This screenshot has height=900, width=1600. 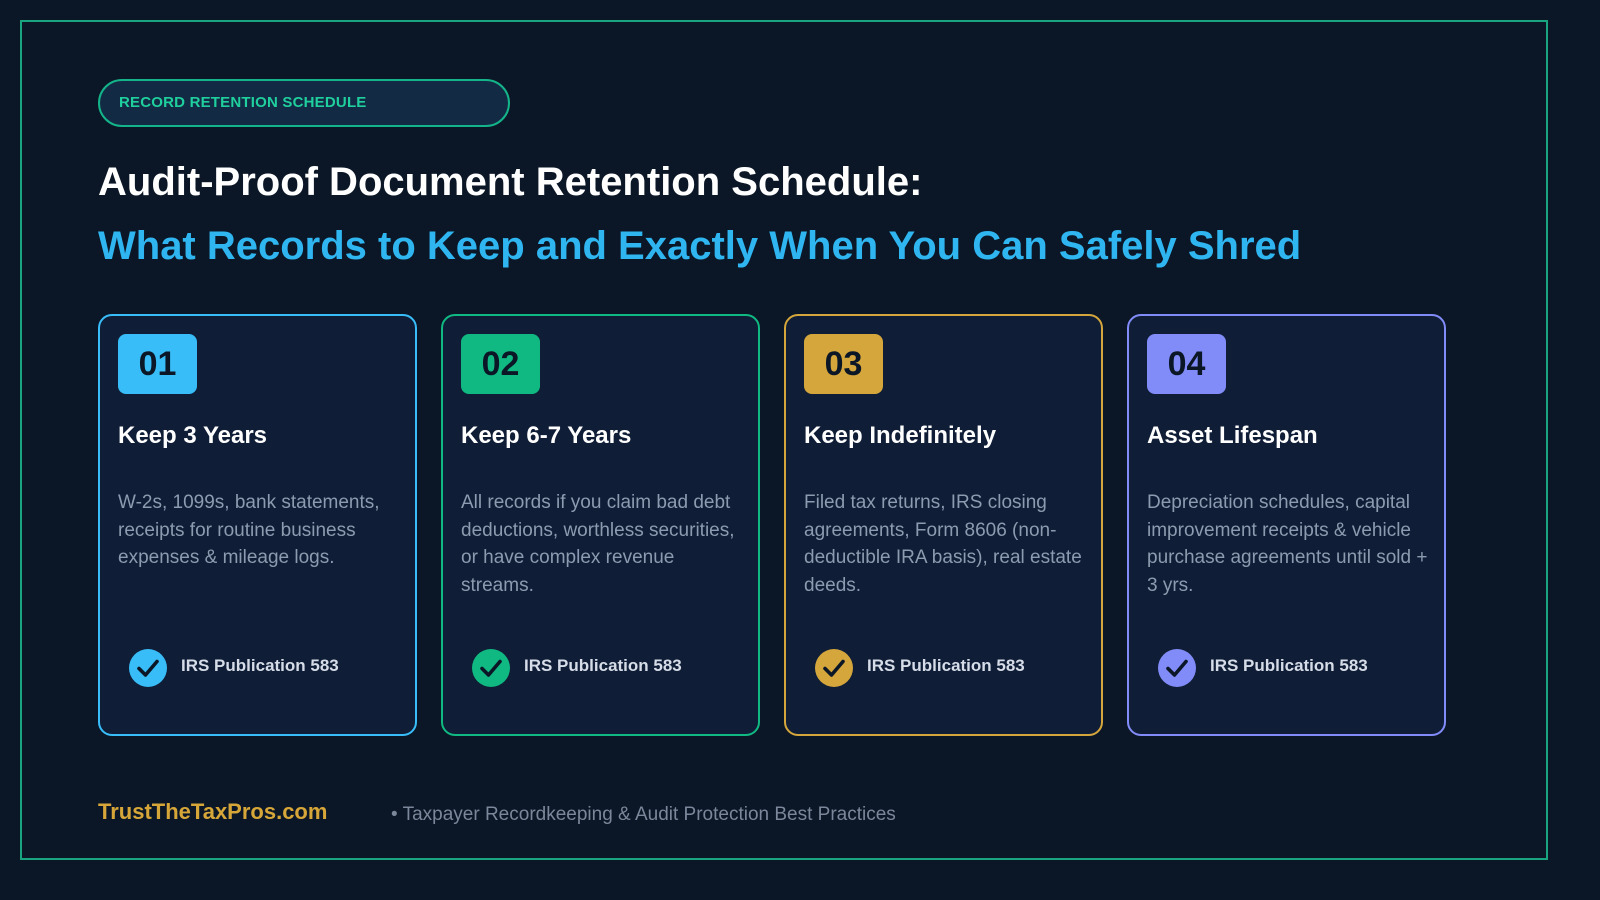 I want to click on card-title: Asset Lifespan, so click(x=1232, y=435).